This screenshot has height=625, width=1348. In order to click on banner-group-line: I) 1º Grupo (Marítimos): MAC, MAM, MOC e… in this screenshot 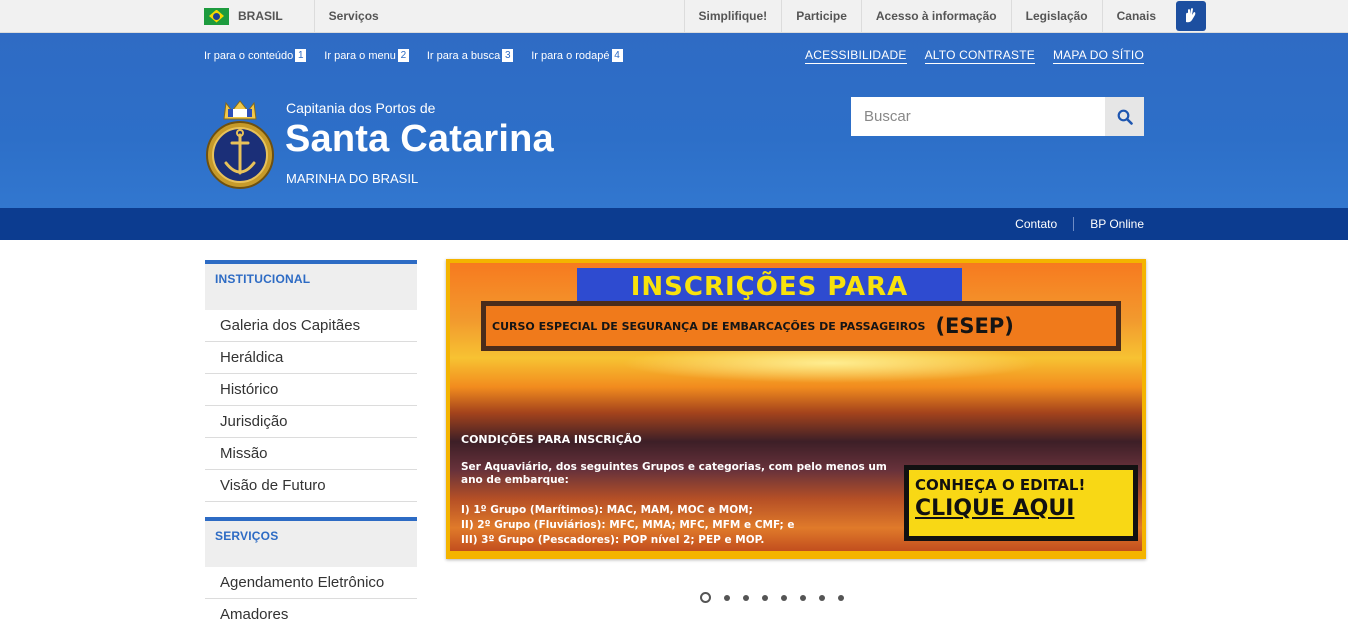, I will do `click(607, 510)`.